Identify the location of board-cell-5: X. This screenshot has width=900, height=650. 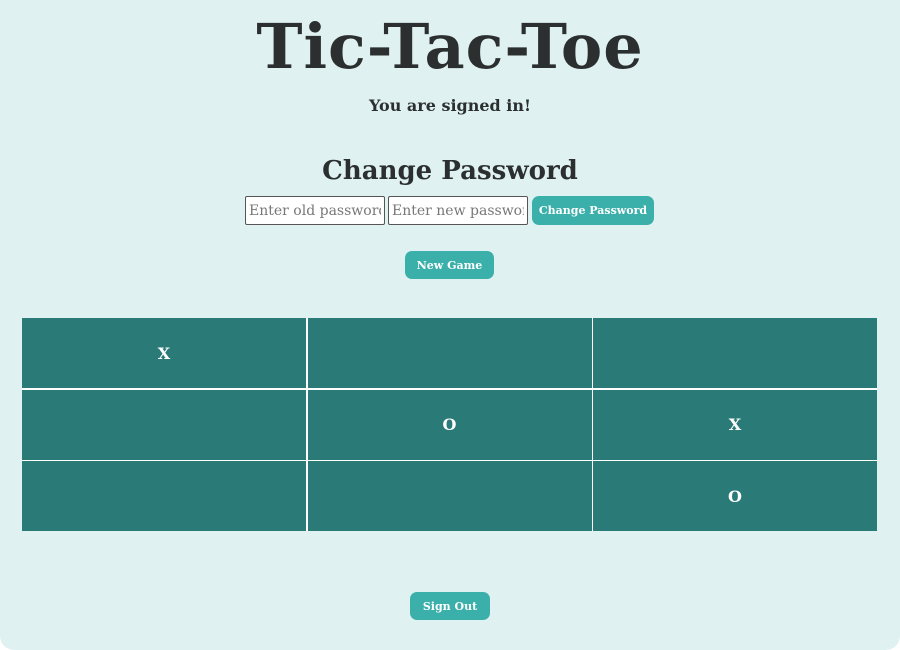
(735, 424).